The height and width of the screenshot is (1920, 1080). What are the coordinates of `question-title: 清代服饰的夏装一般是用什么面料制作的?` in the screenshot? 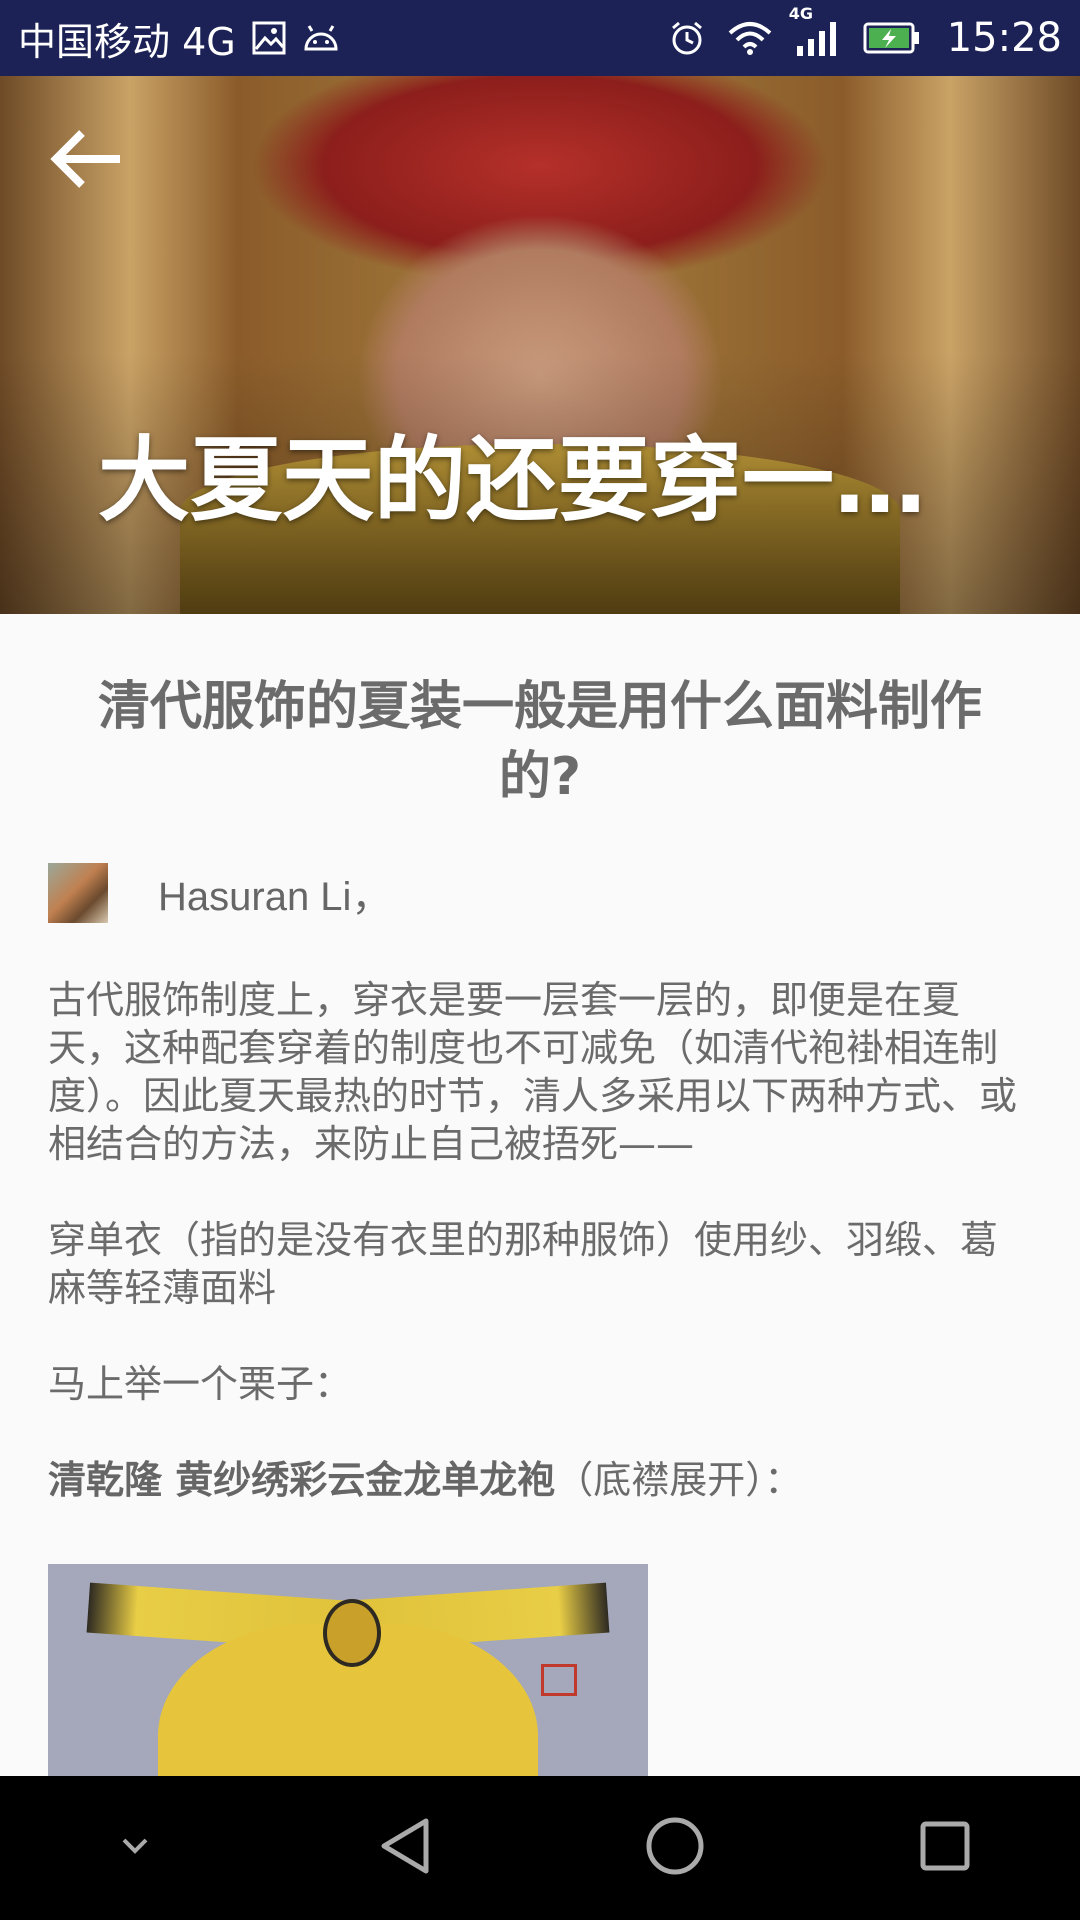 It's located at (539, 742).